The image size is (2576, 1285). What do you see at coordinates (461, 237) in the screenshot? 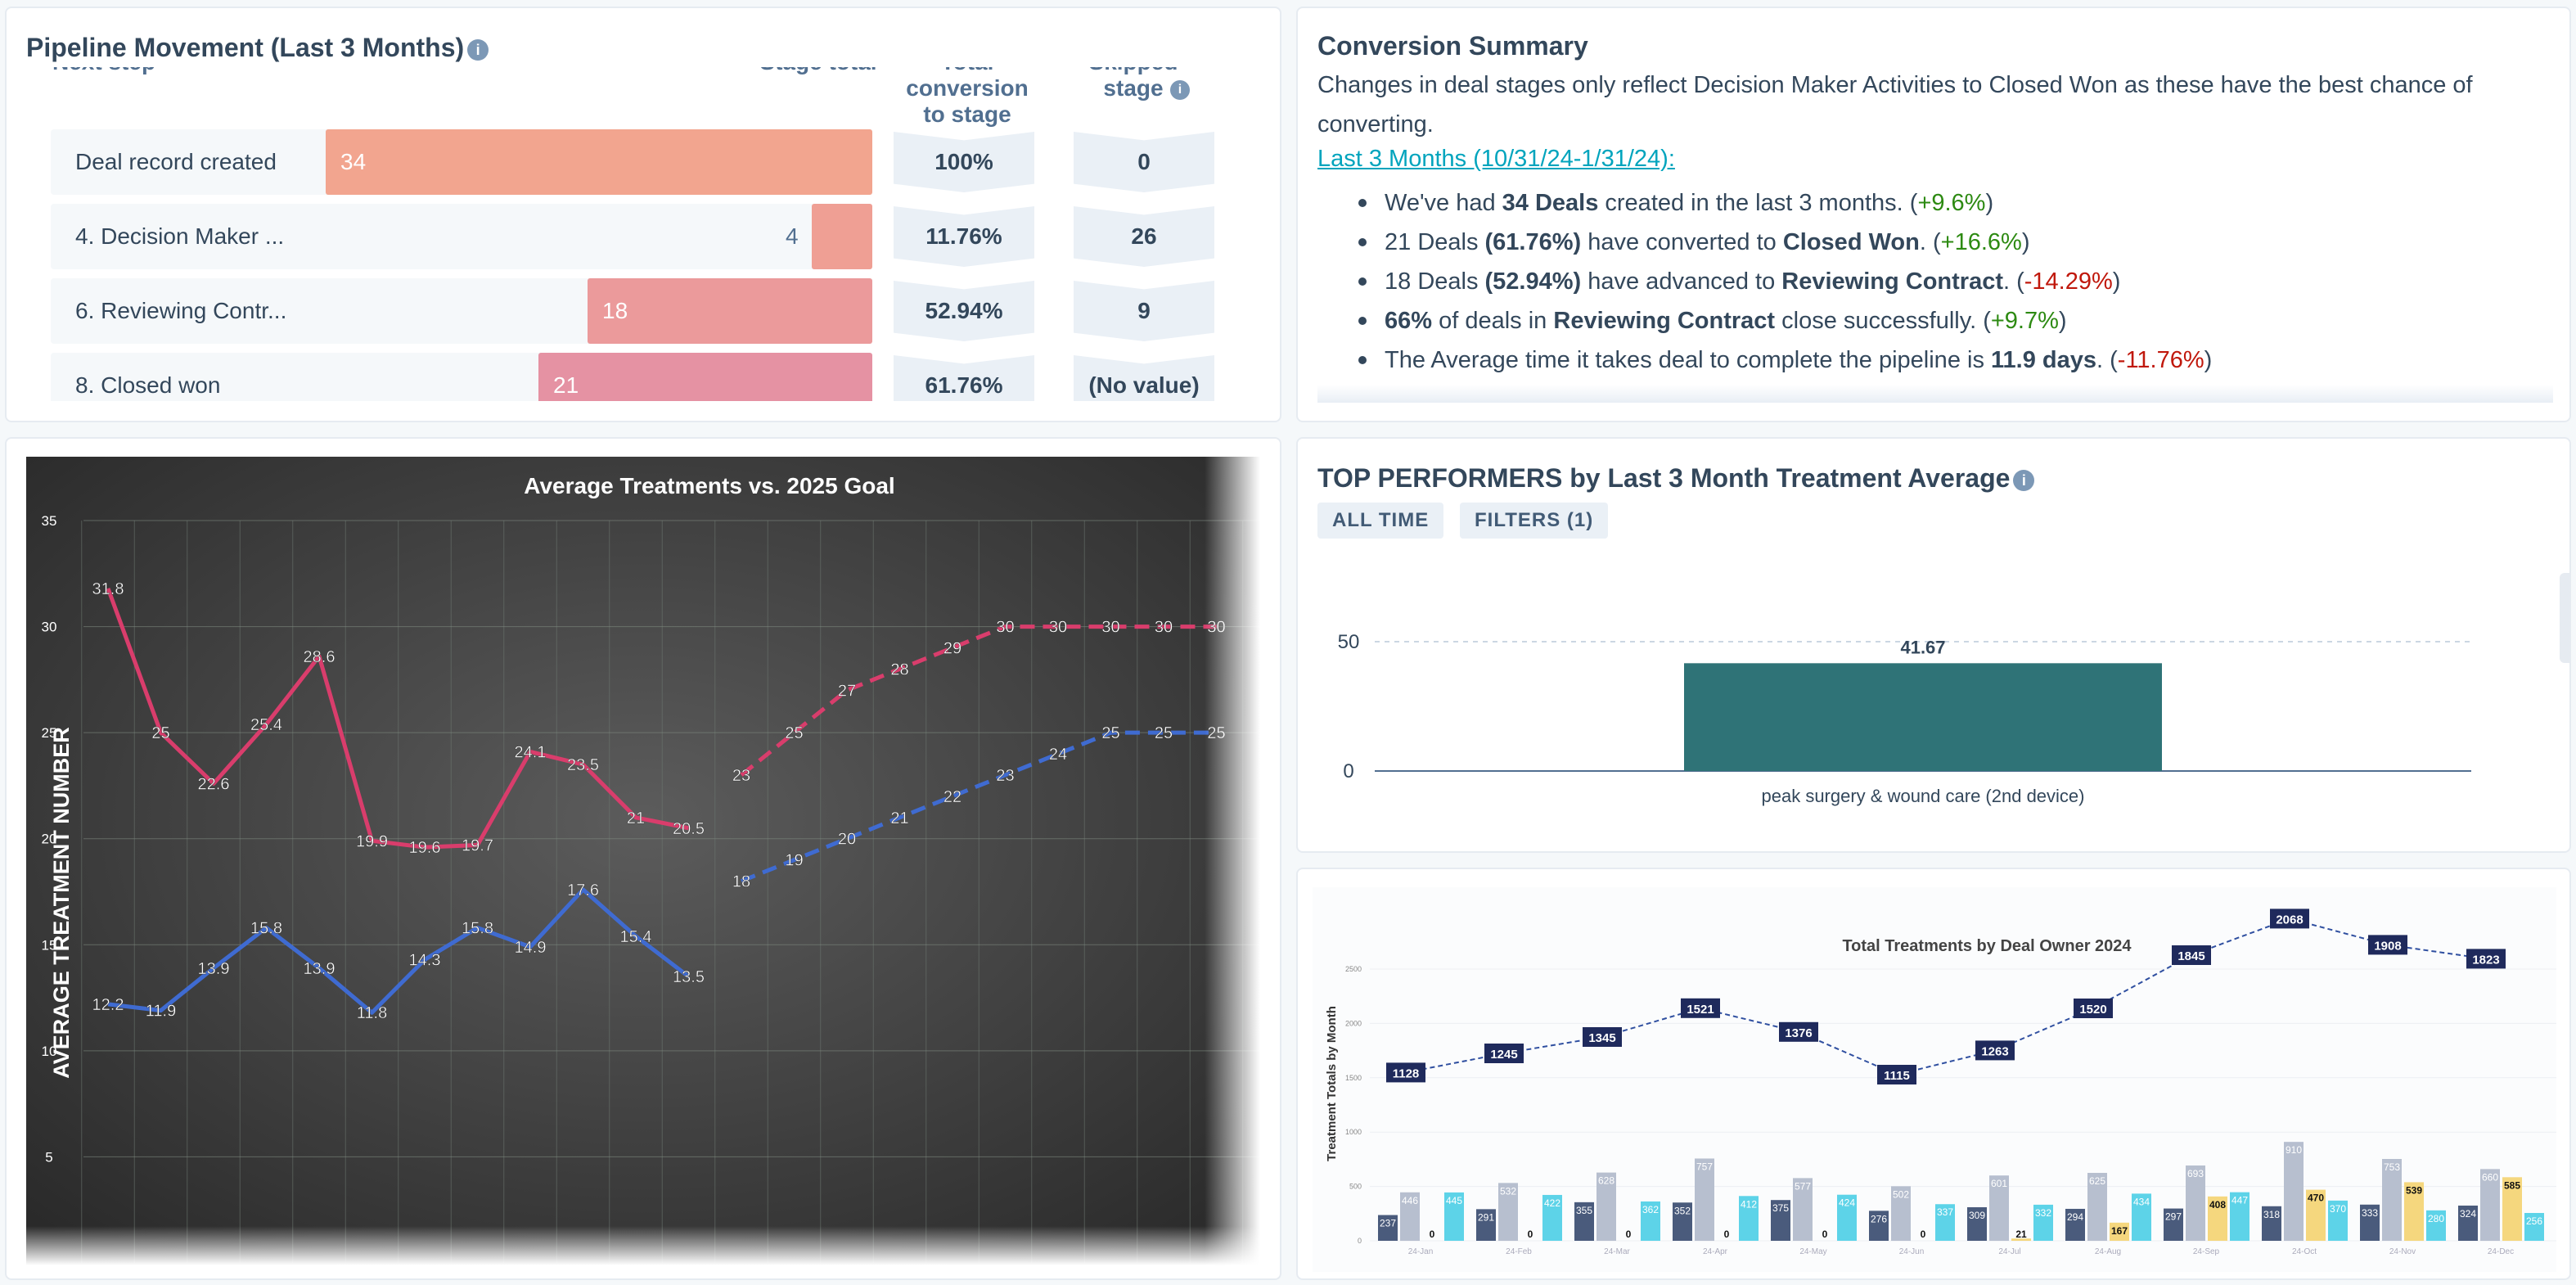
I see `pipeline-row-decision-maker: 4. Decision Maker ... 4` at bounding box center [461, 237].